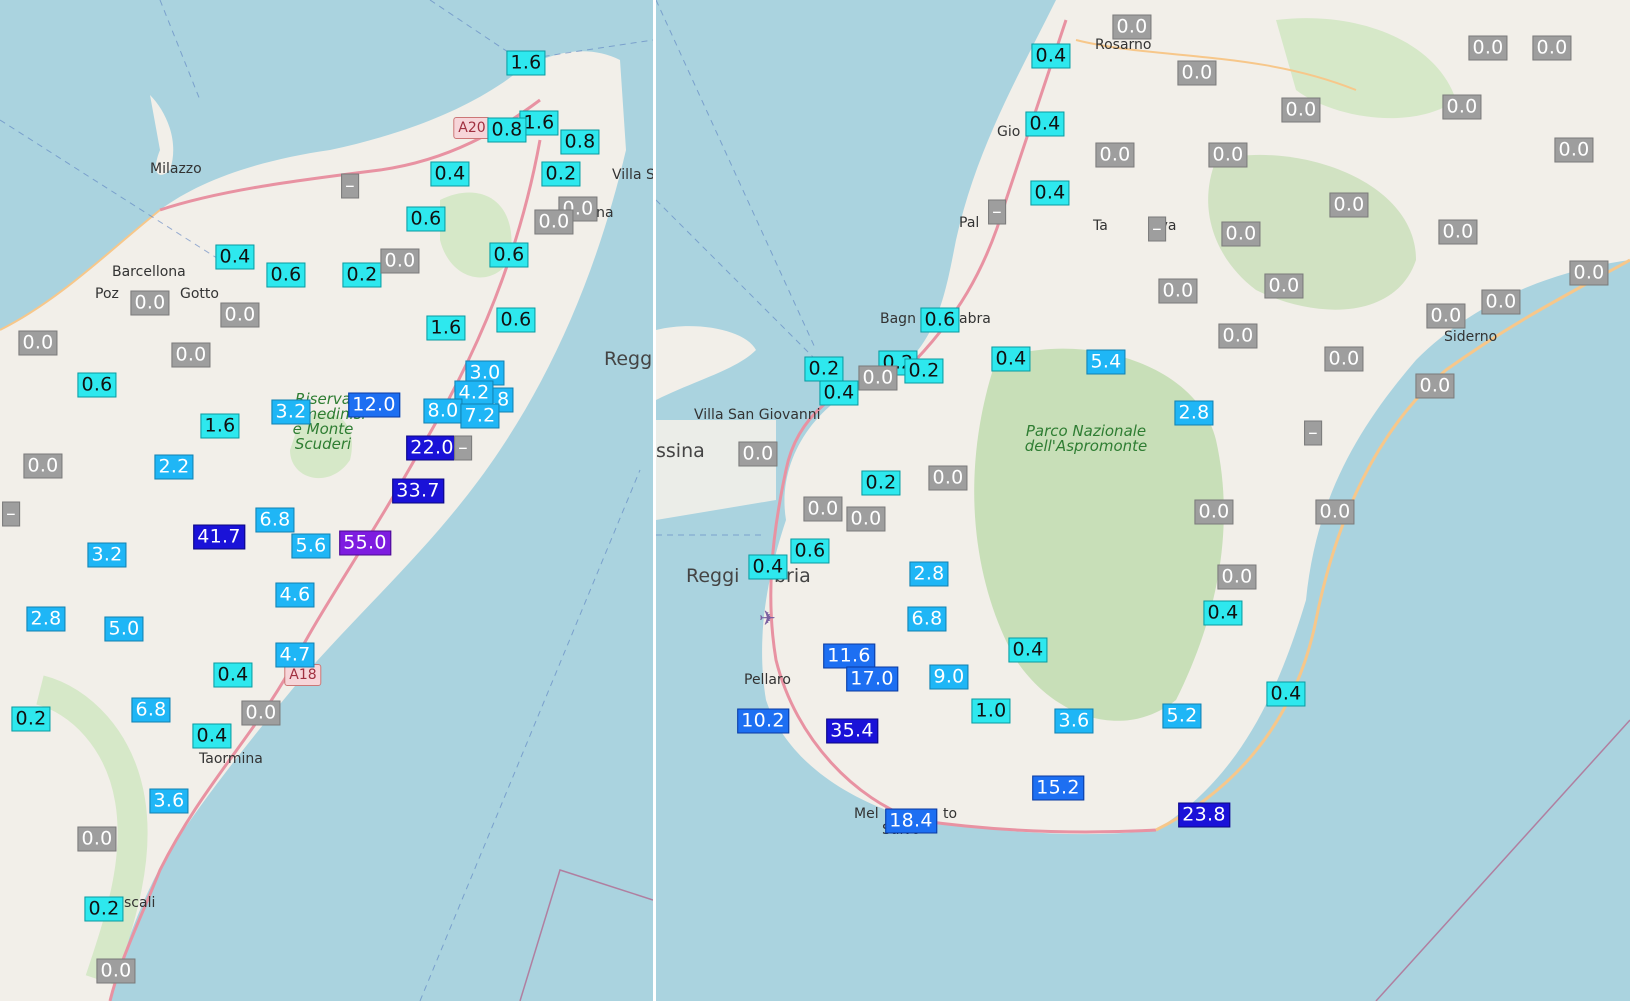  I want to click on rainfall-value-badge: 33.7, so click(418, 491).